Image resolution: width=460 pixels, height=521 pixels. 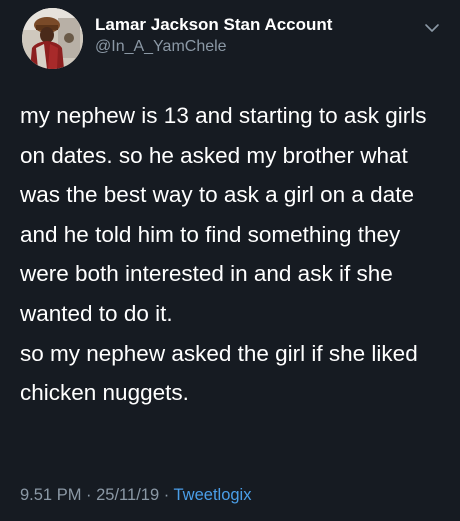 I want to click on display-name: Lamar Jackson Stan Account, so click(x=213, y=25).